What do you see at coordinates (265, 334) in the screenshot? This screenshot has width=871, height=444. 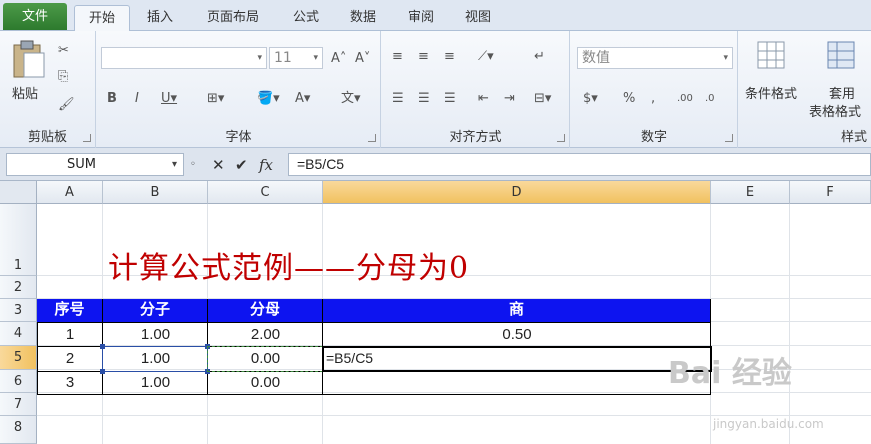 I see `cell-c4: 2.00` at bounding box center [265, 334].